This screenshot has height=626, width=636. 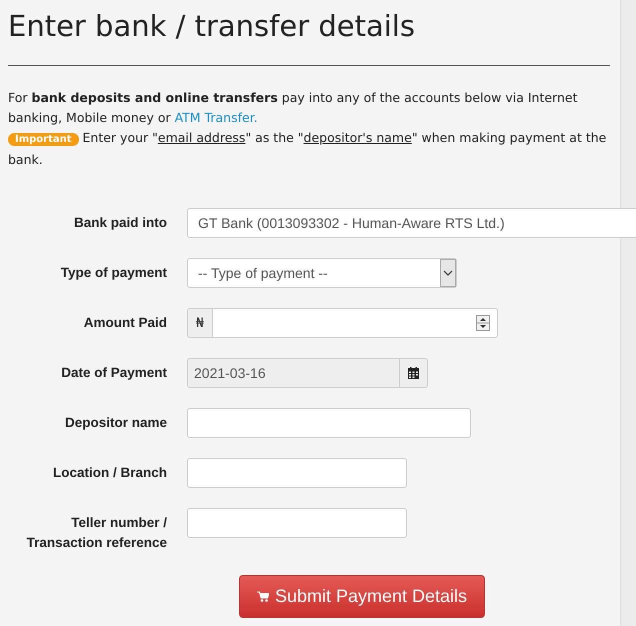 What do you see at coordinates (124, 323) in the screenshot?
I see `field-label: Amount Paid` at bounding box center [124, 323].